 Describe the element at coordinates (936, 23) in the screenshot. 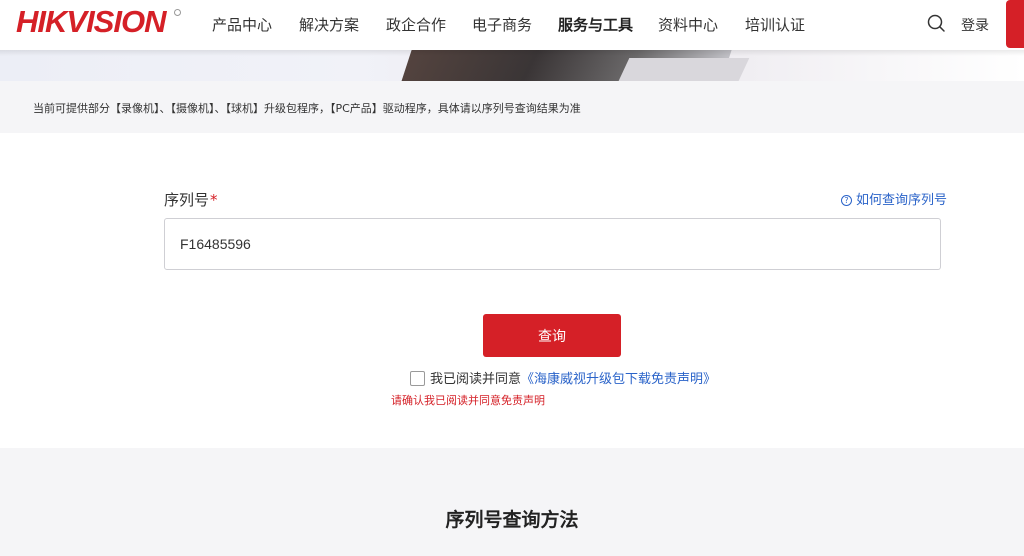

I see `search-icon` at that location.